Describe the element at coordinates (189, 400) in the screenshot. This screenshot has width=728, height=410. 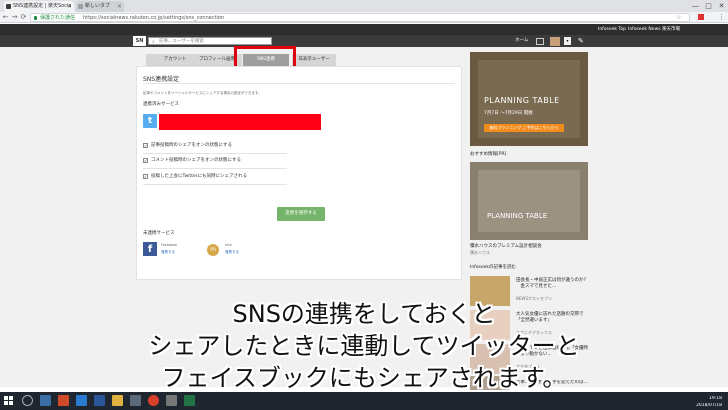
I see `excel-icon` at that location.